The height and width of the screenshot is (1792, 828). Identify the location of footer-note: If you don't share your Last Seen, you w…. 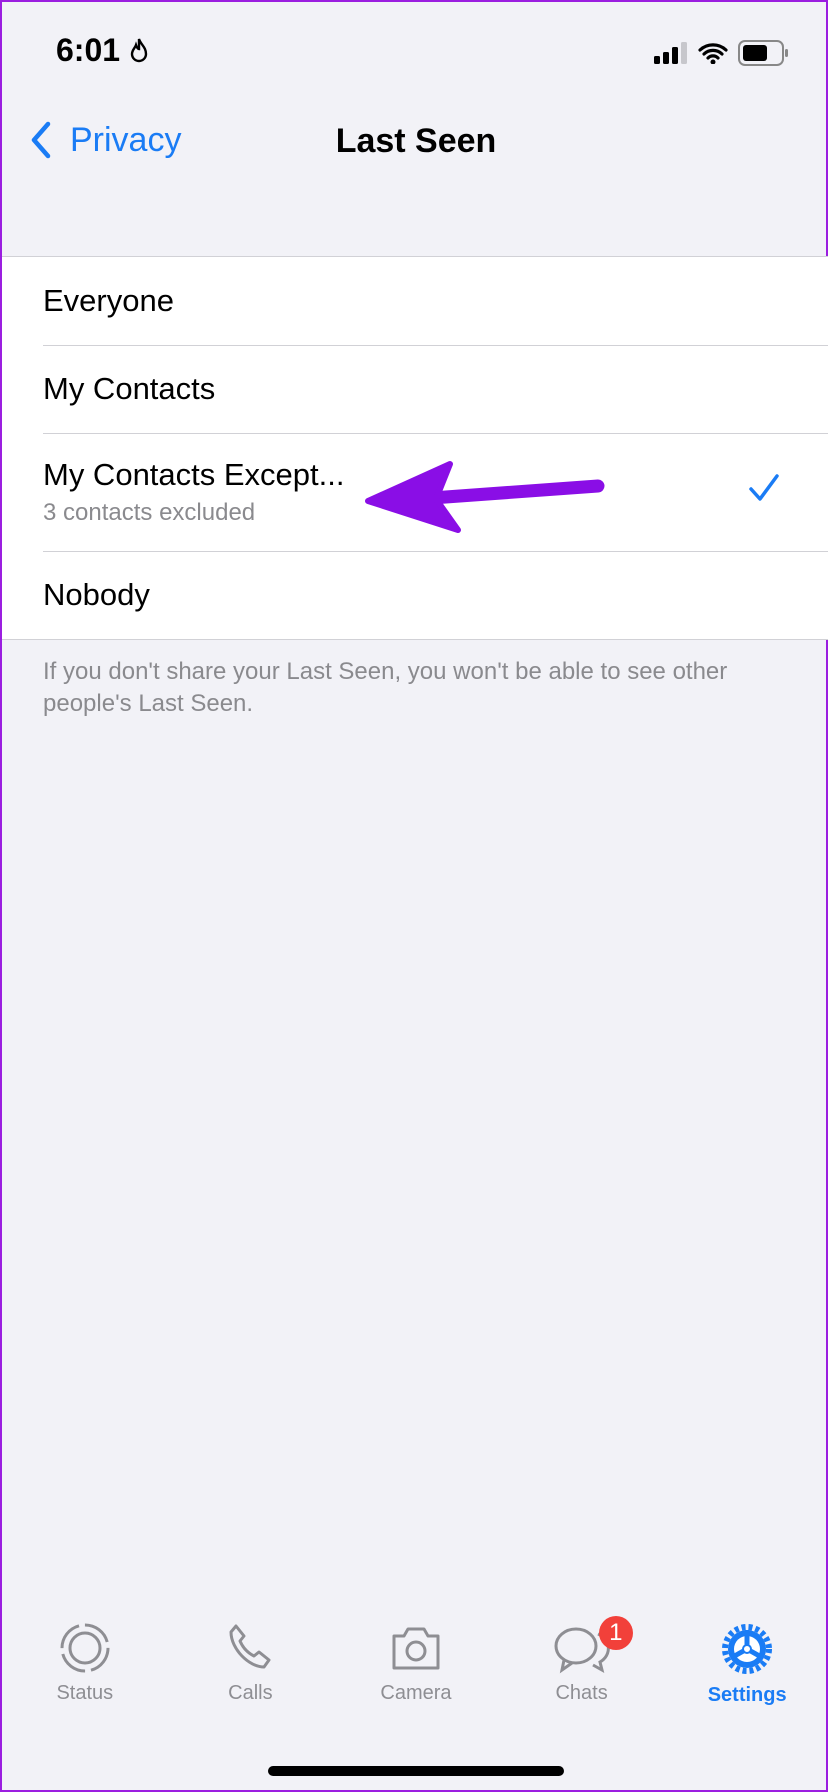
(385, 687).